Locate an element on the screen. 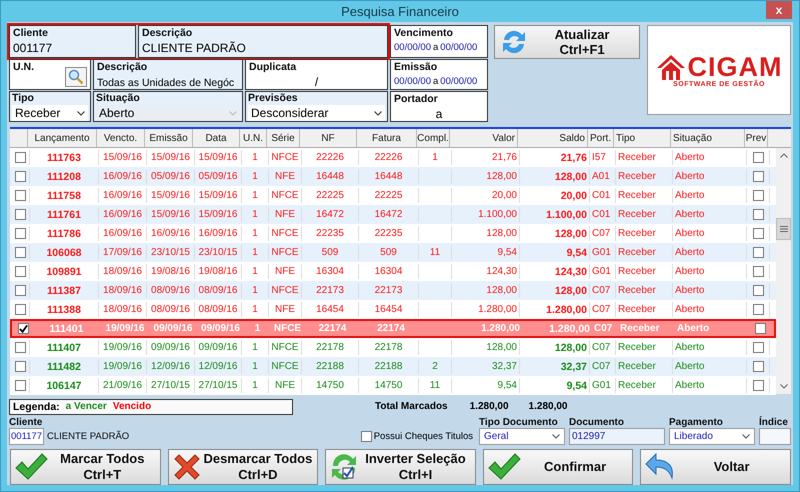  due-date-range-field: Vencimento 00/00/00 a 00/00/00 is located at coordinates (439, 41).